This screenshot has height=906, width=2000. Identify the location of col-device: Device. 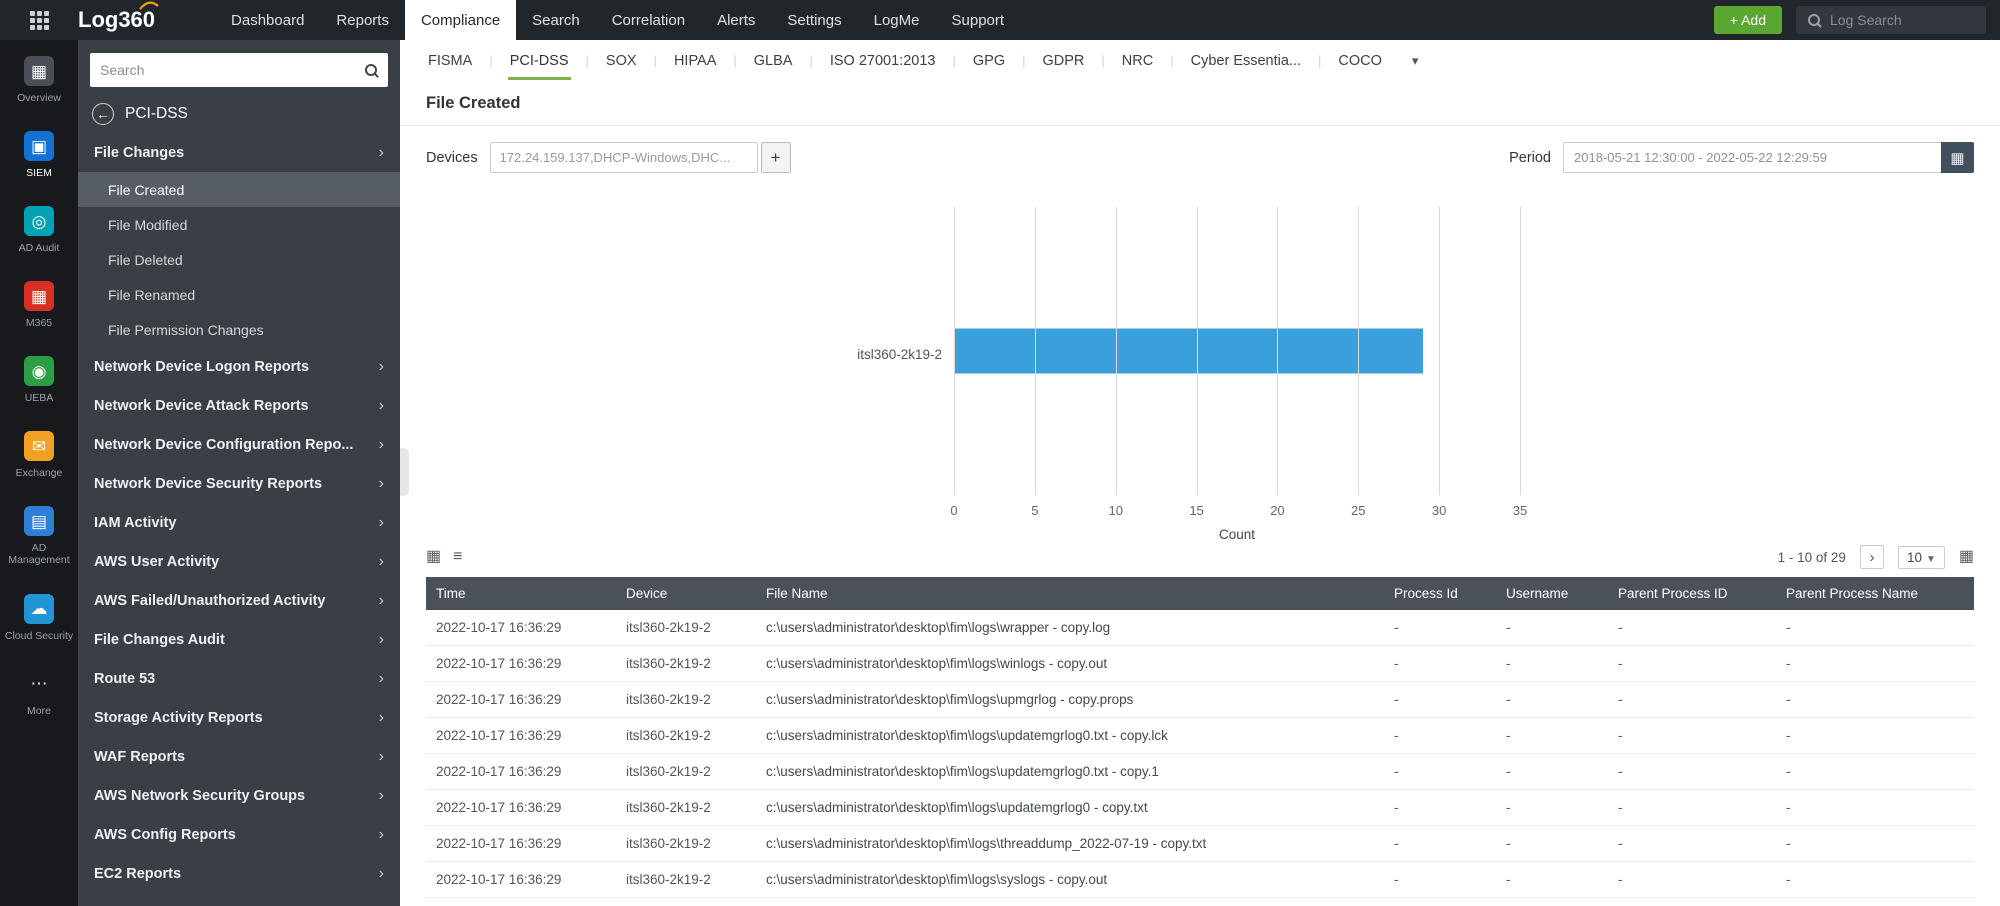
(686, 593).